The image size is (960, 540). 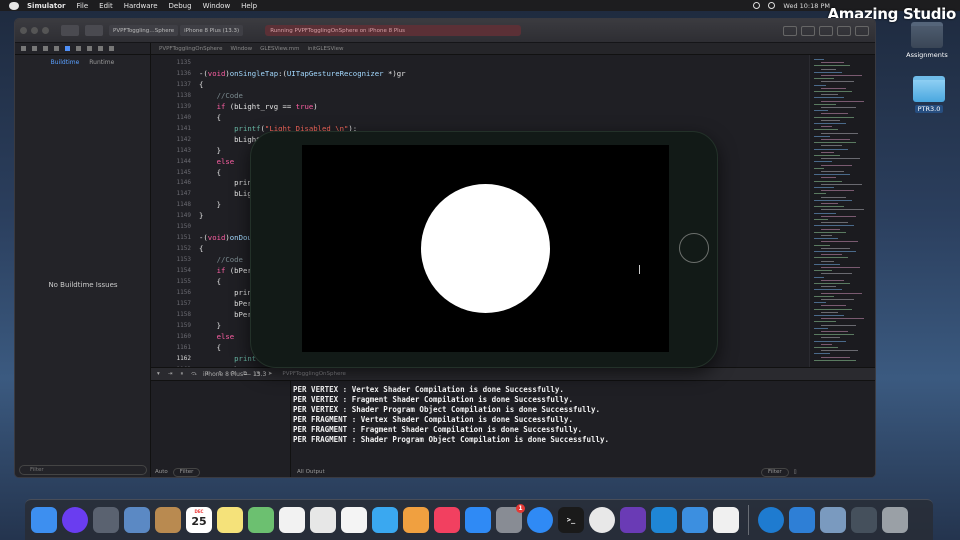 I want to click on desktop-folder-ptr: PTR3.0, so click(x=929, y=94).